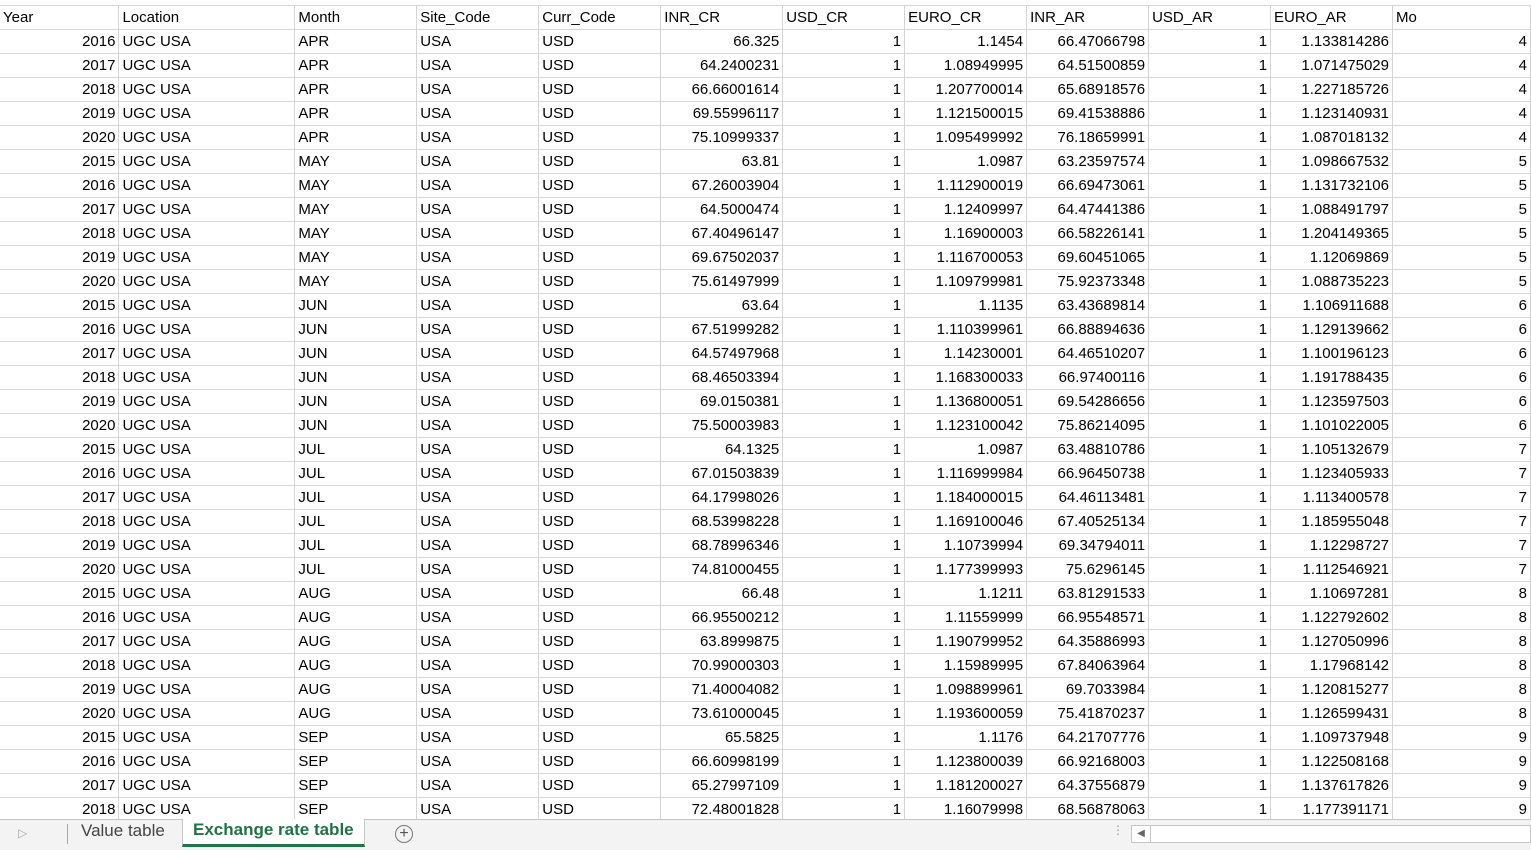  I want to click on cell-inr-ar: 64.35886993, so click(1088, 641).